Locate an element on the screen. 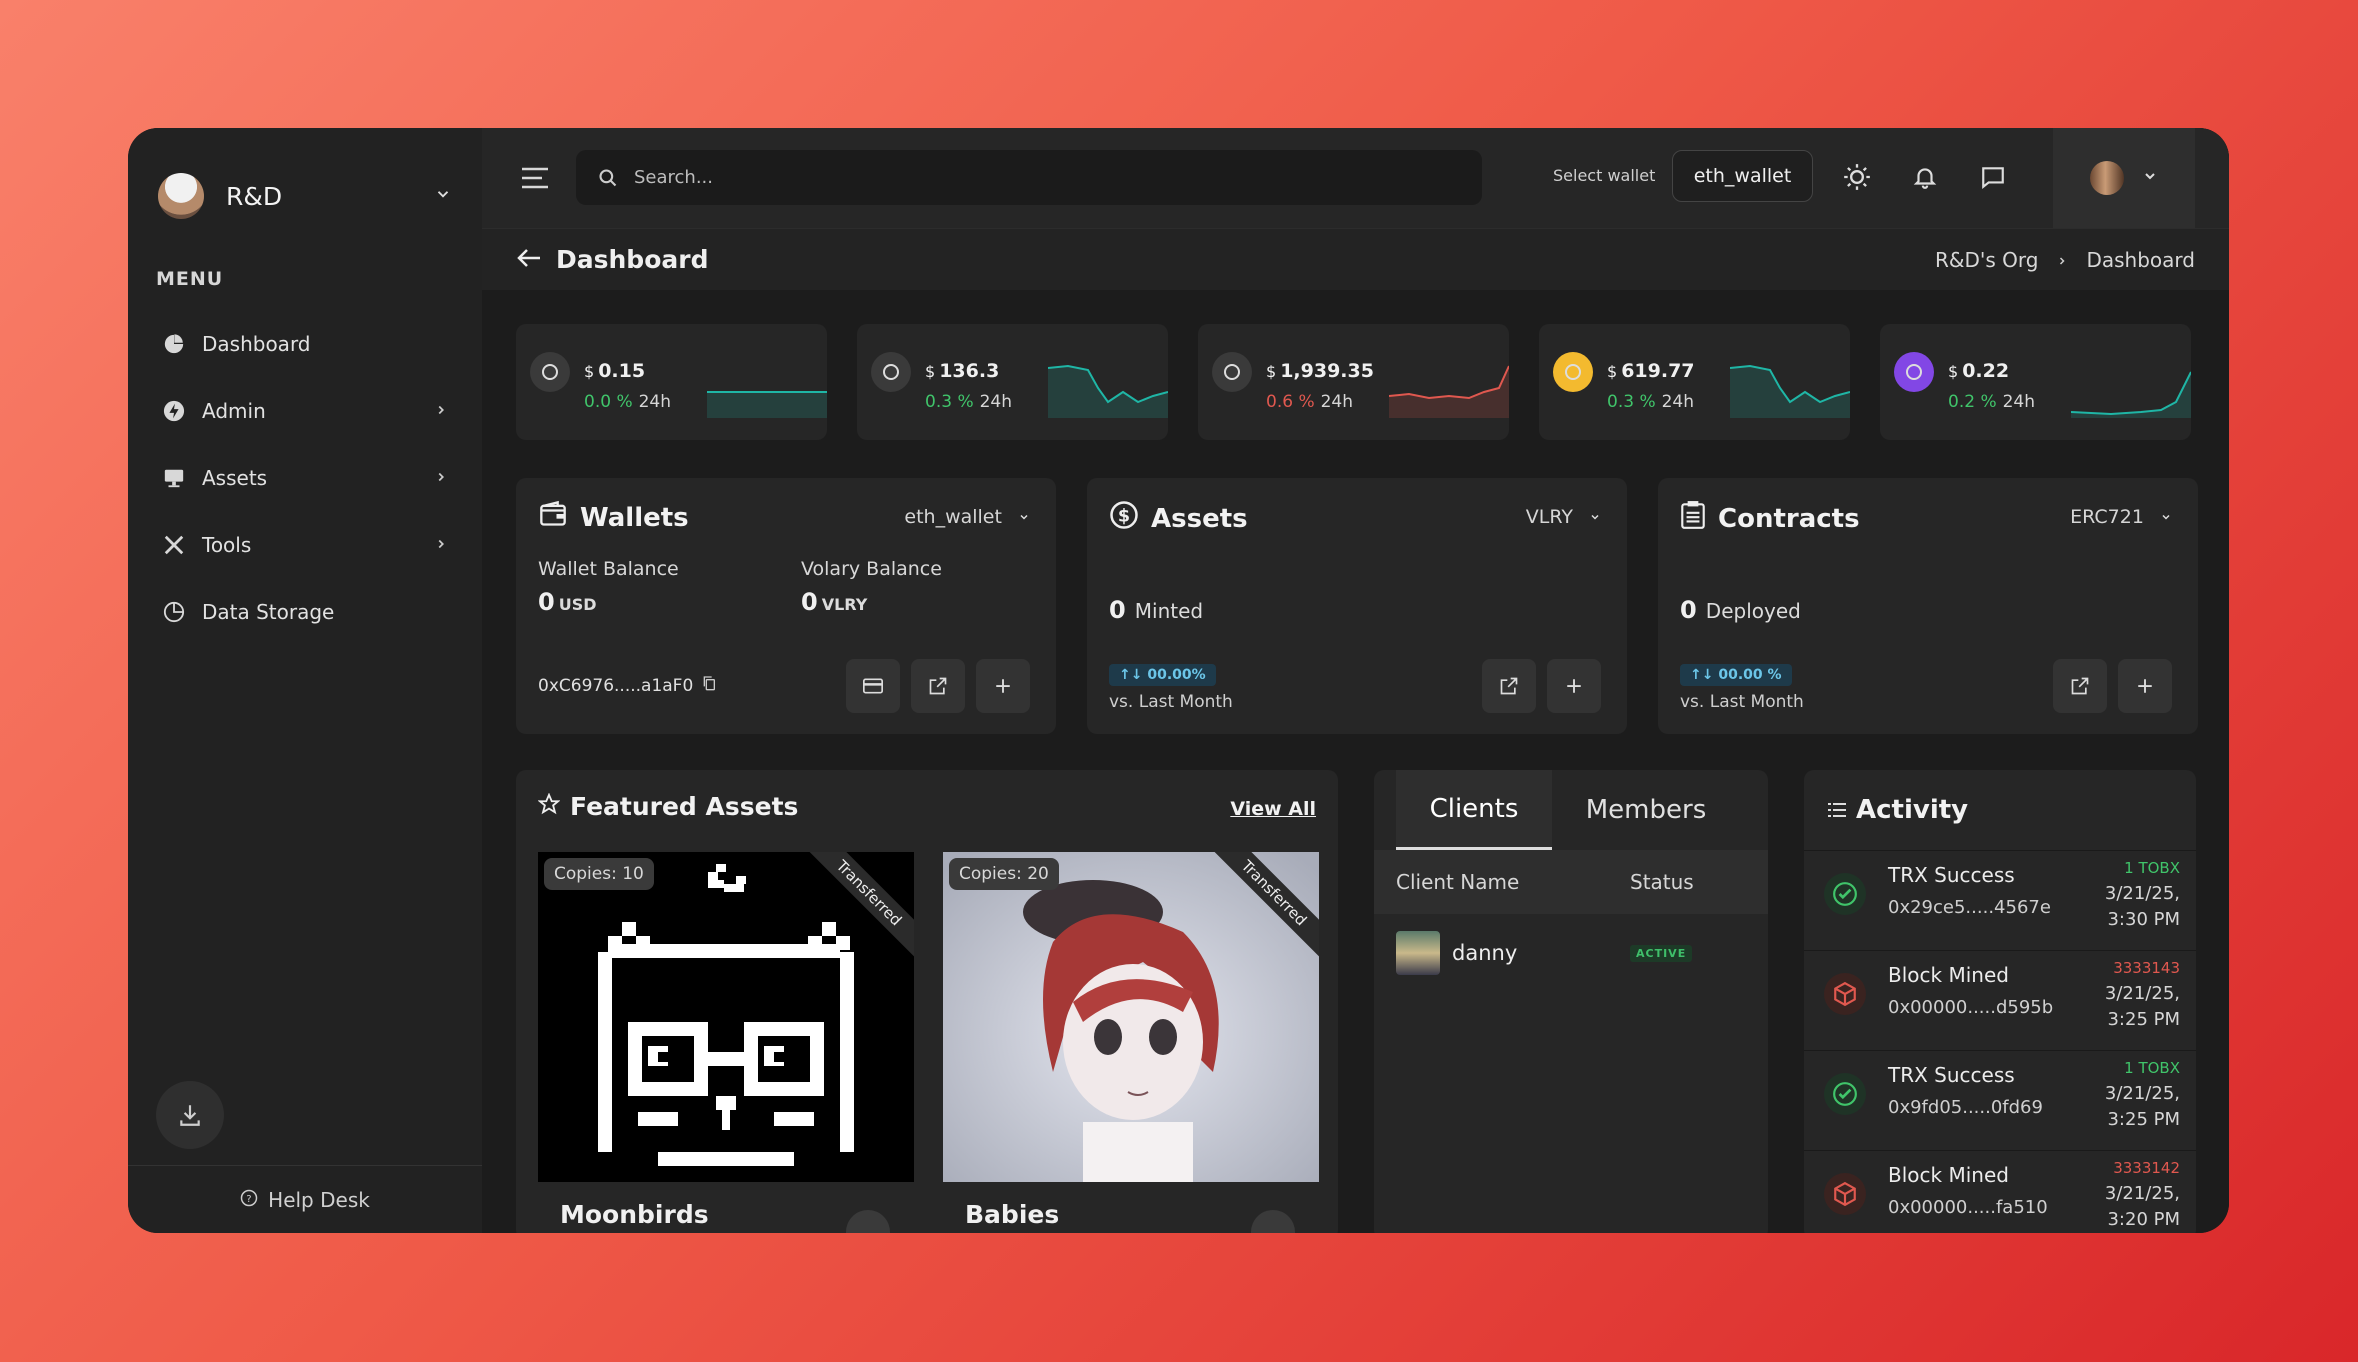 Image resolution: width=2358 pixels, height=1362 pixels. sidebar-item-tools: Tools is located at coordinates (305, 544).